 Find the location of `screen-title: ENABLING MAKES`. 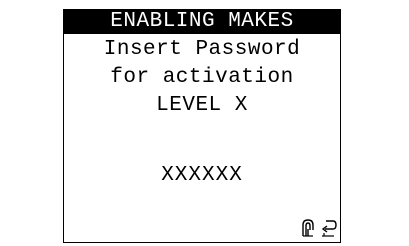

screen-title: ENABLING MAKES is located at coordinates (202, 21).